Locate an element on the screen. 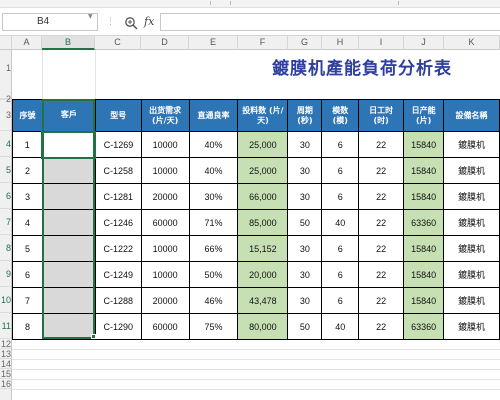 The height and width of the screenshot is (400, 500). cell-model: C-1290 is located at coordinates (118, 326).